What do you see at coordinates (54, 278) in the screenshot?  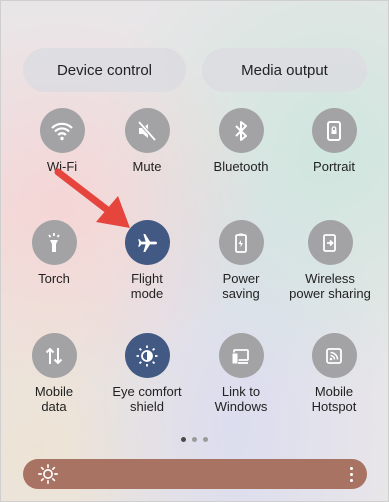 I see `tile-label: Torch` at bounding box center [54, 278].